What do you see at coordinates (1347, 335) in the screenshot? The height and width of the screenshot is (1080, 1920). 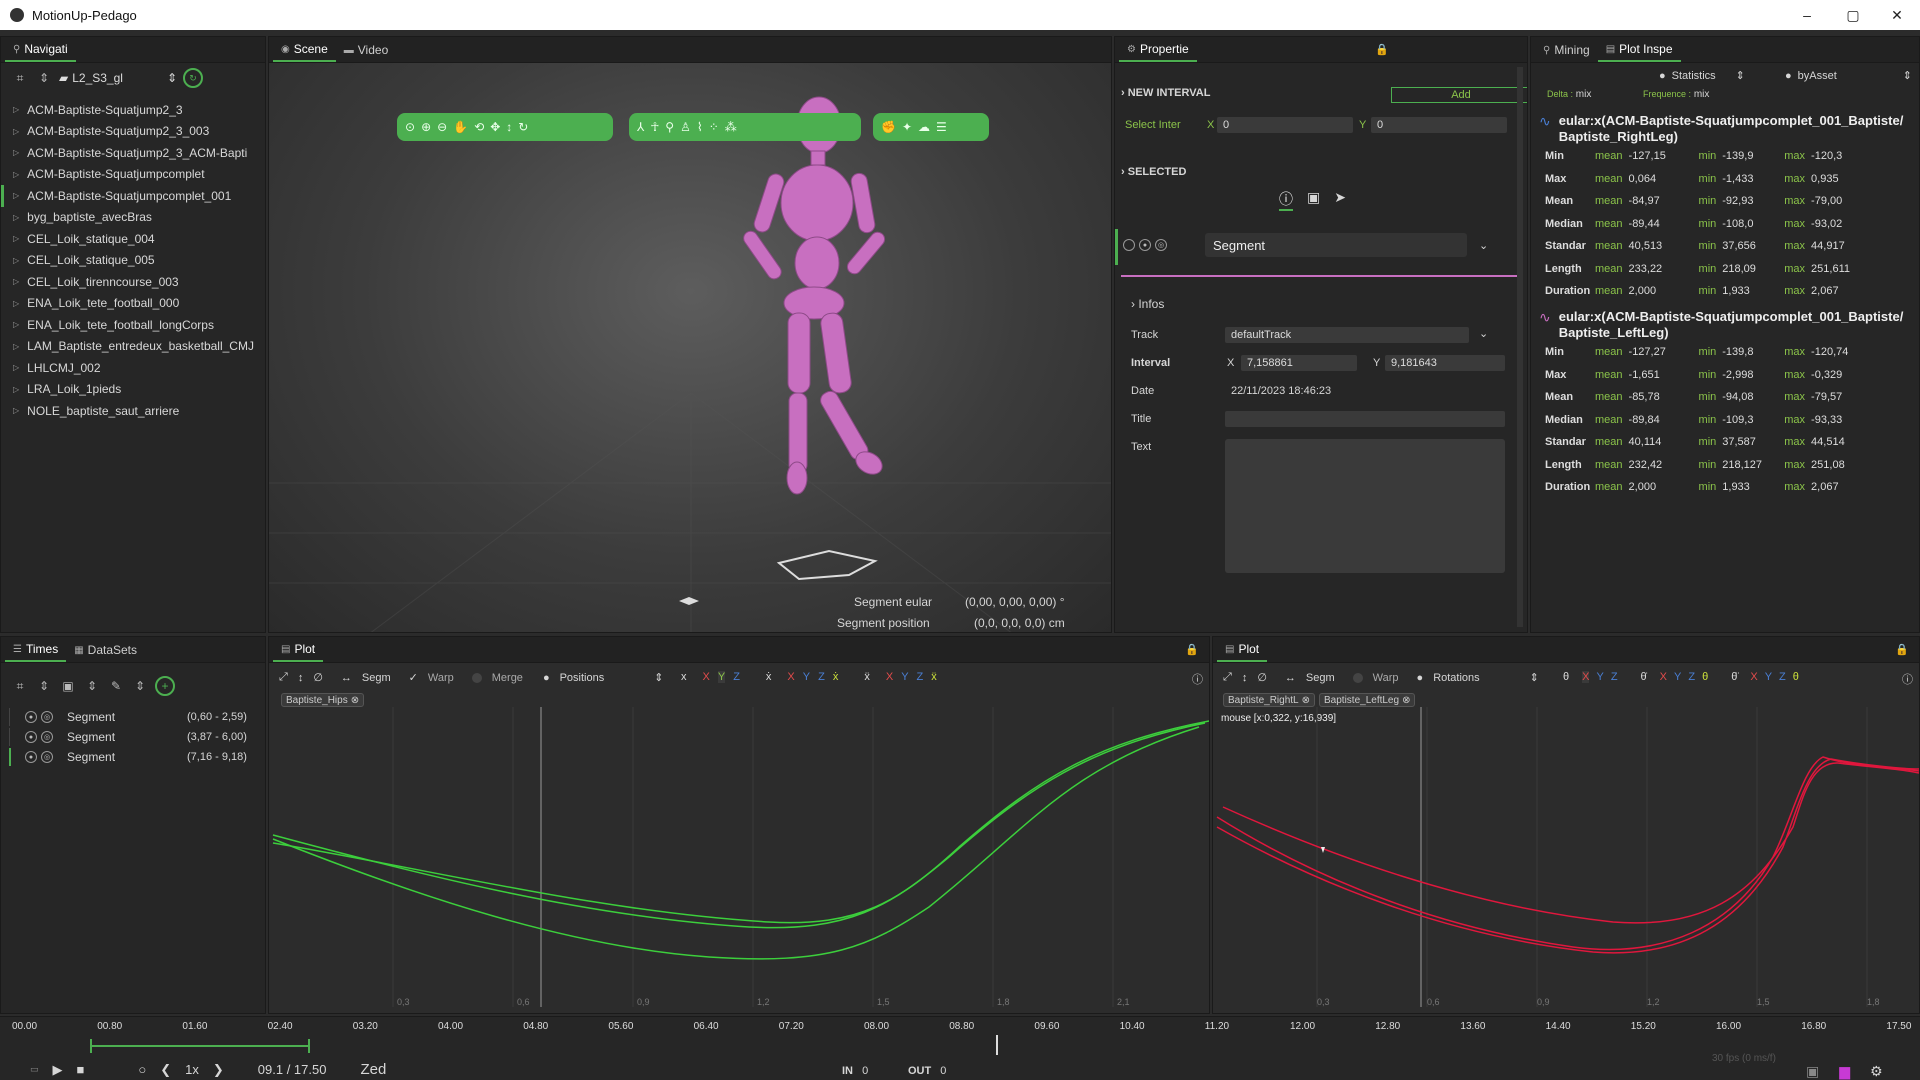 I see `track-select: defaultTrack` at bounding box center [1347, 335].